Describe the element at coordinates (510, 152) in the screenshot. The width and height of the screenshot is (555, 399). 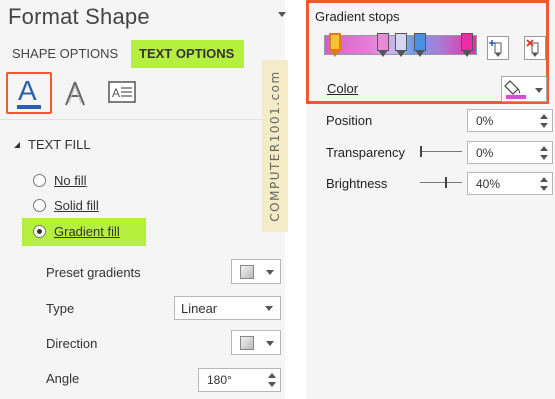
I see `transparency-stepper: 0%` at that location.